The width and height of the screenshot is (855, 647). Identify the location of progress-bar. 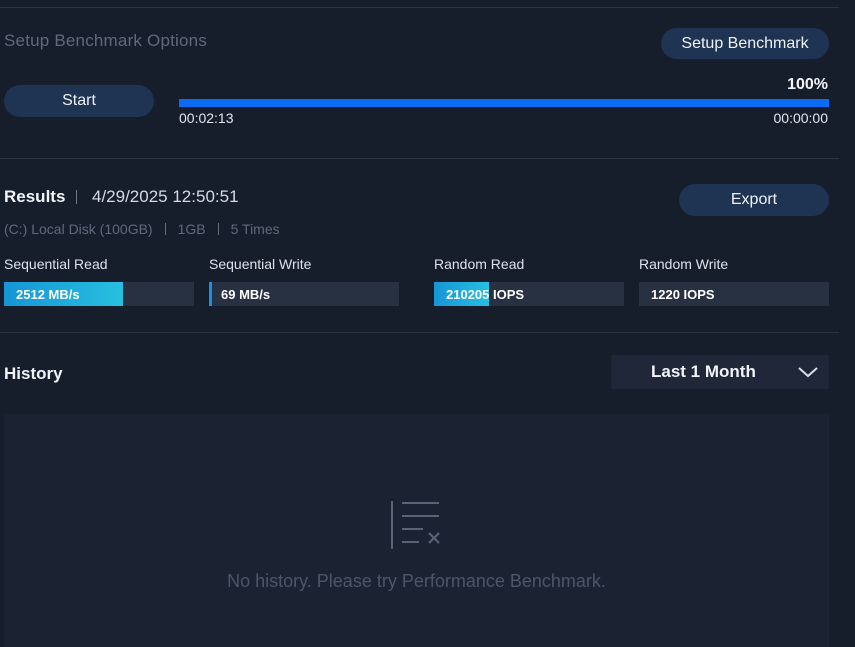
(504, 103).